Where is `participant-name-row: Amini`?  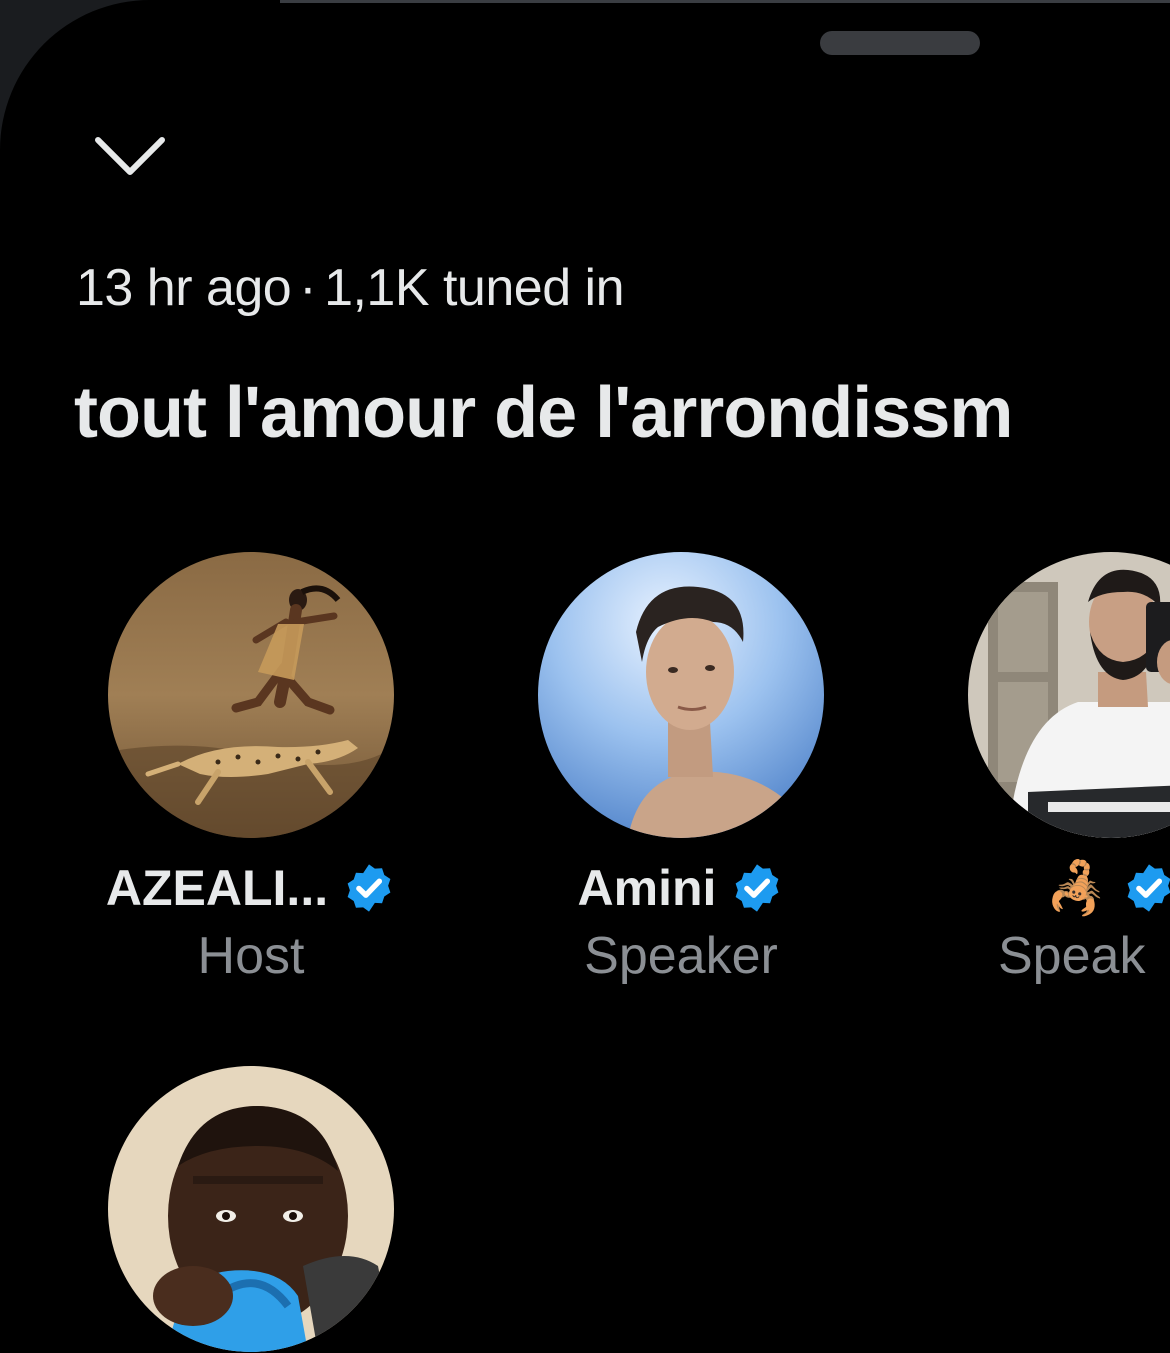
participant-name-row: Amini is located at coordinates (681, 888).